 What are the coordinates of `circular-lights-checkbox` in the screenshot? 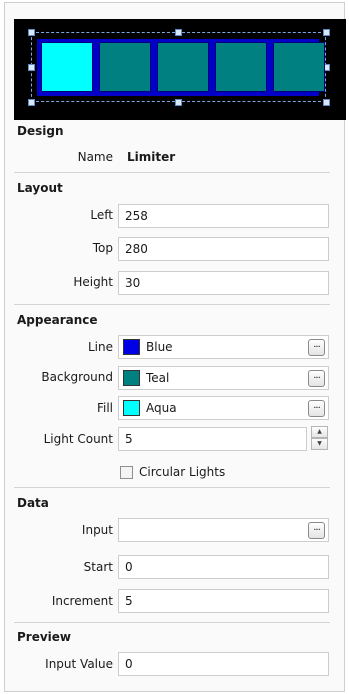 It's located at (126, 472).